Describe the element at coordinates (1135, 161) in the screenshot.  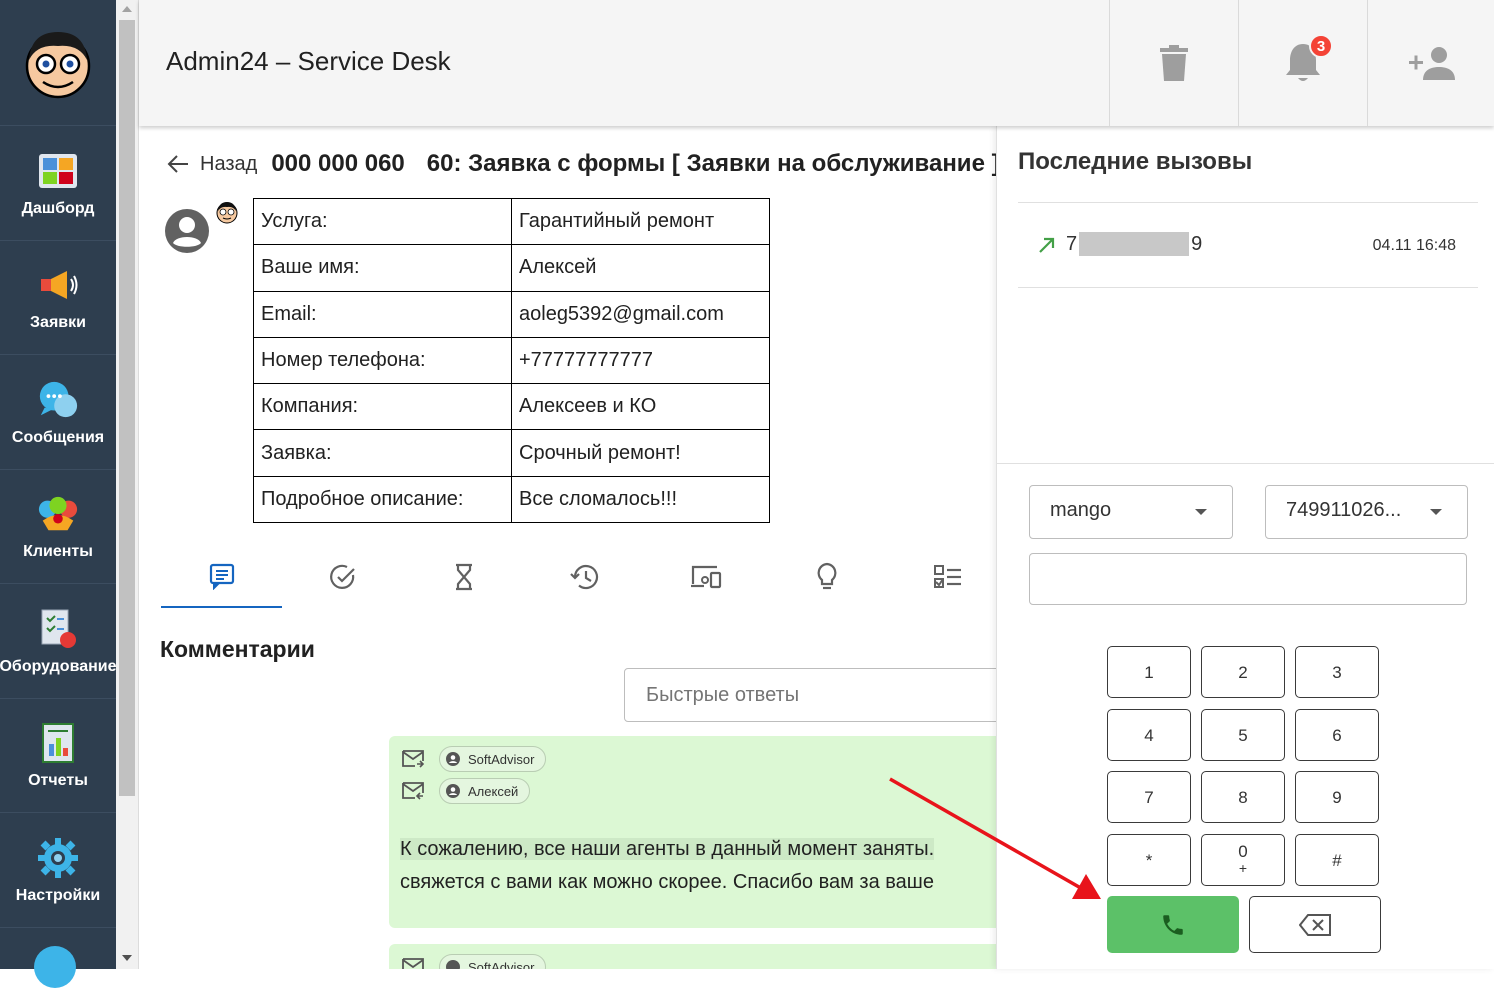
I see `recent-calls-title: Последние вызовы` at that location.